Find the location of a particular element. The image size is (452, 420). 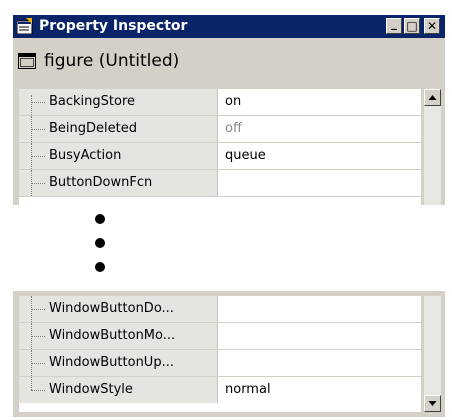

close-icon: ✕ is located at coordinates (432, 26).